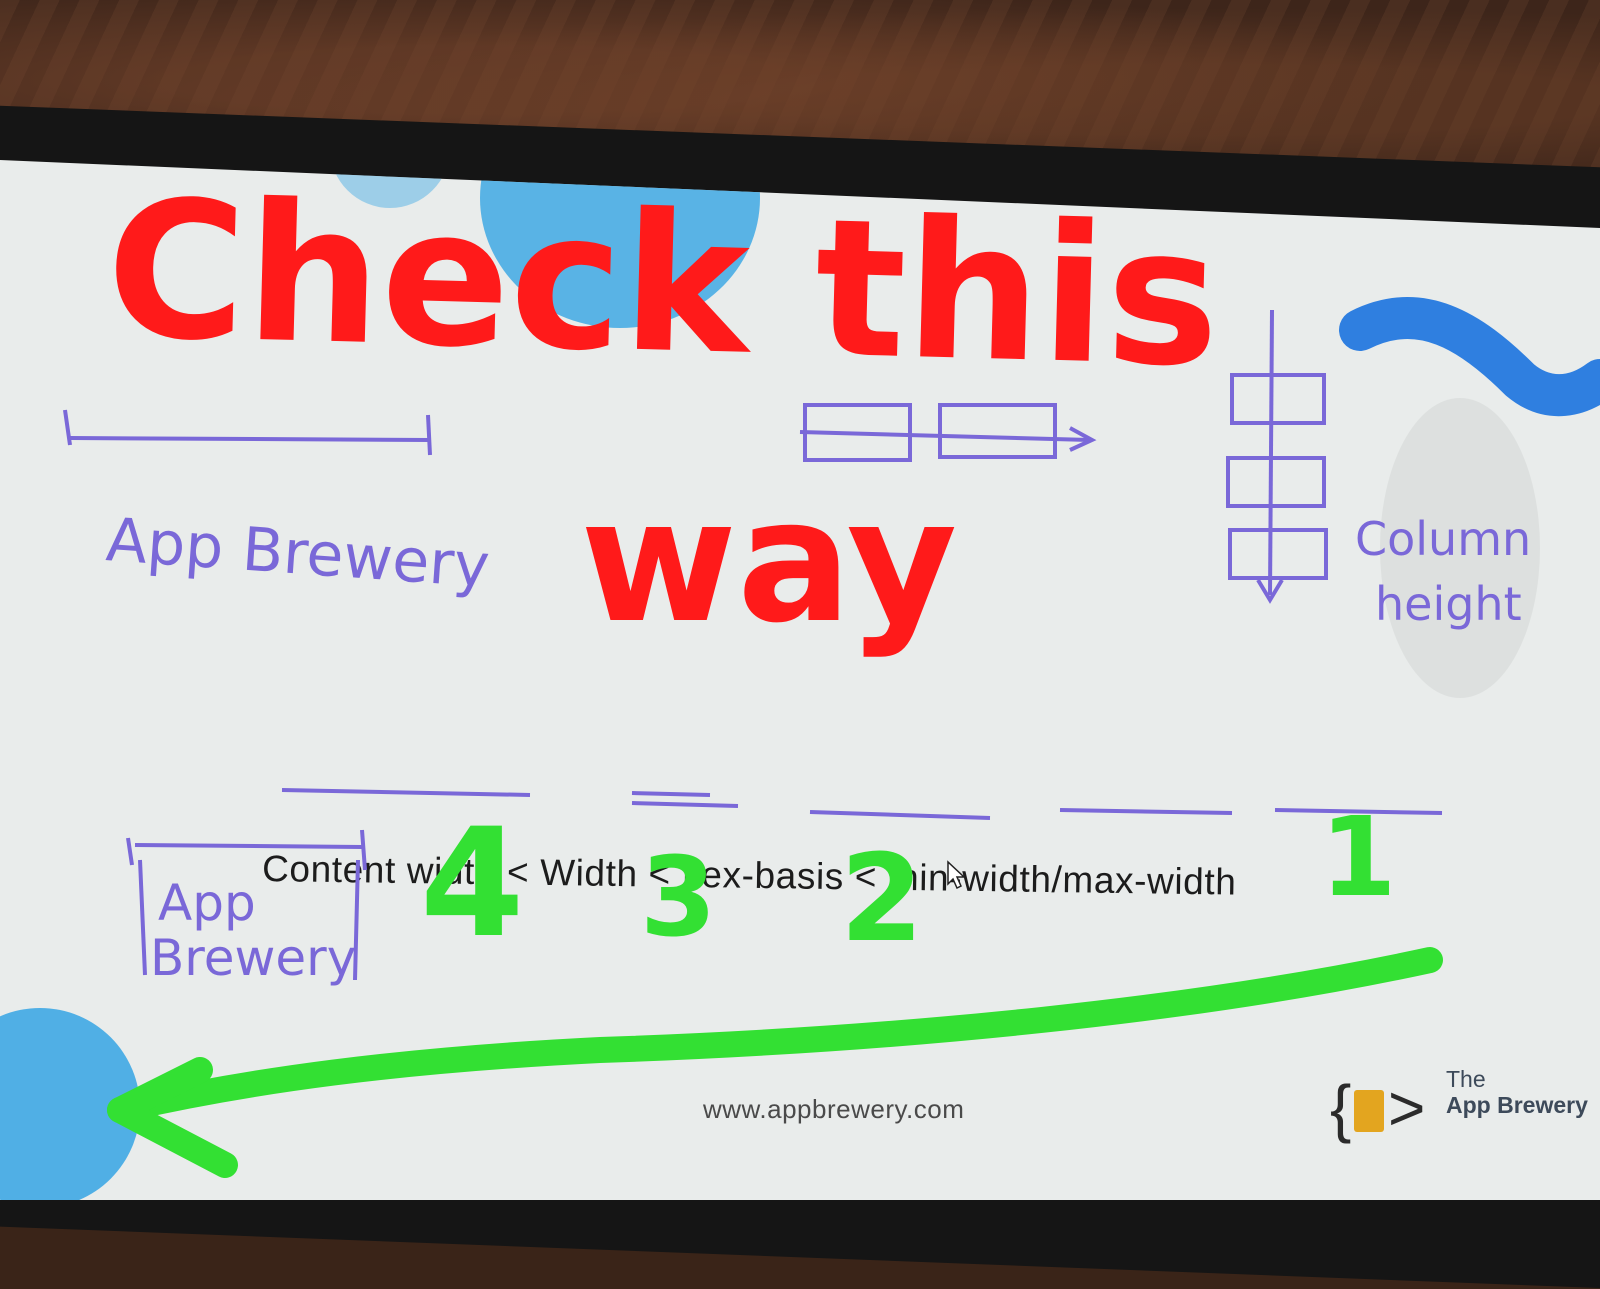  What do you see at coordinates (678, 897) in the screenshot?
I see `rank-3: 3` at bounding box center [678, 897].